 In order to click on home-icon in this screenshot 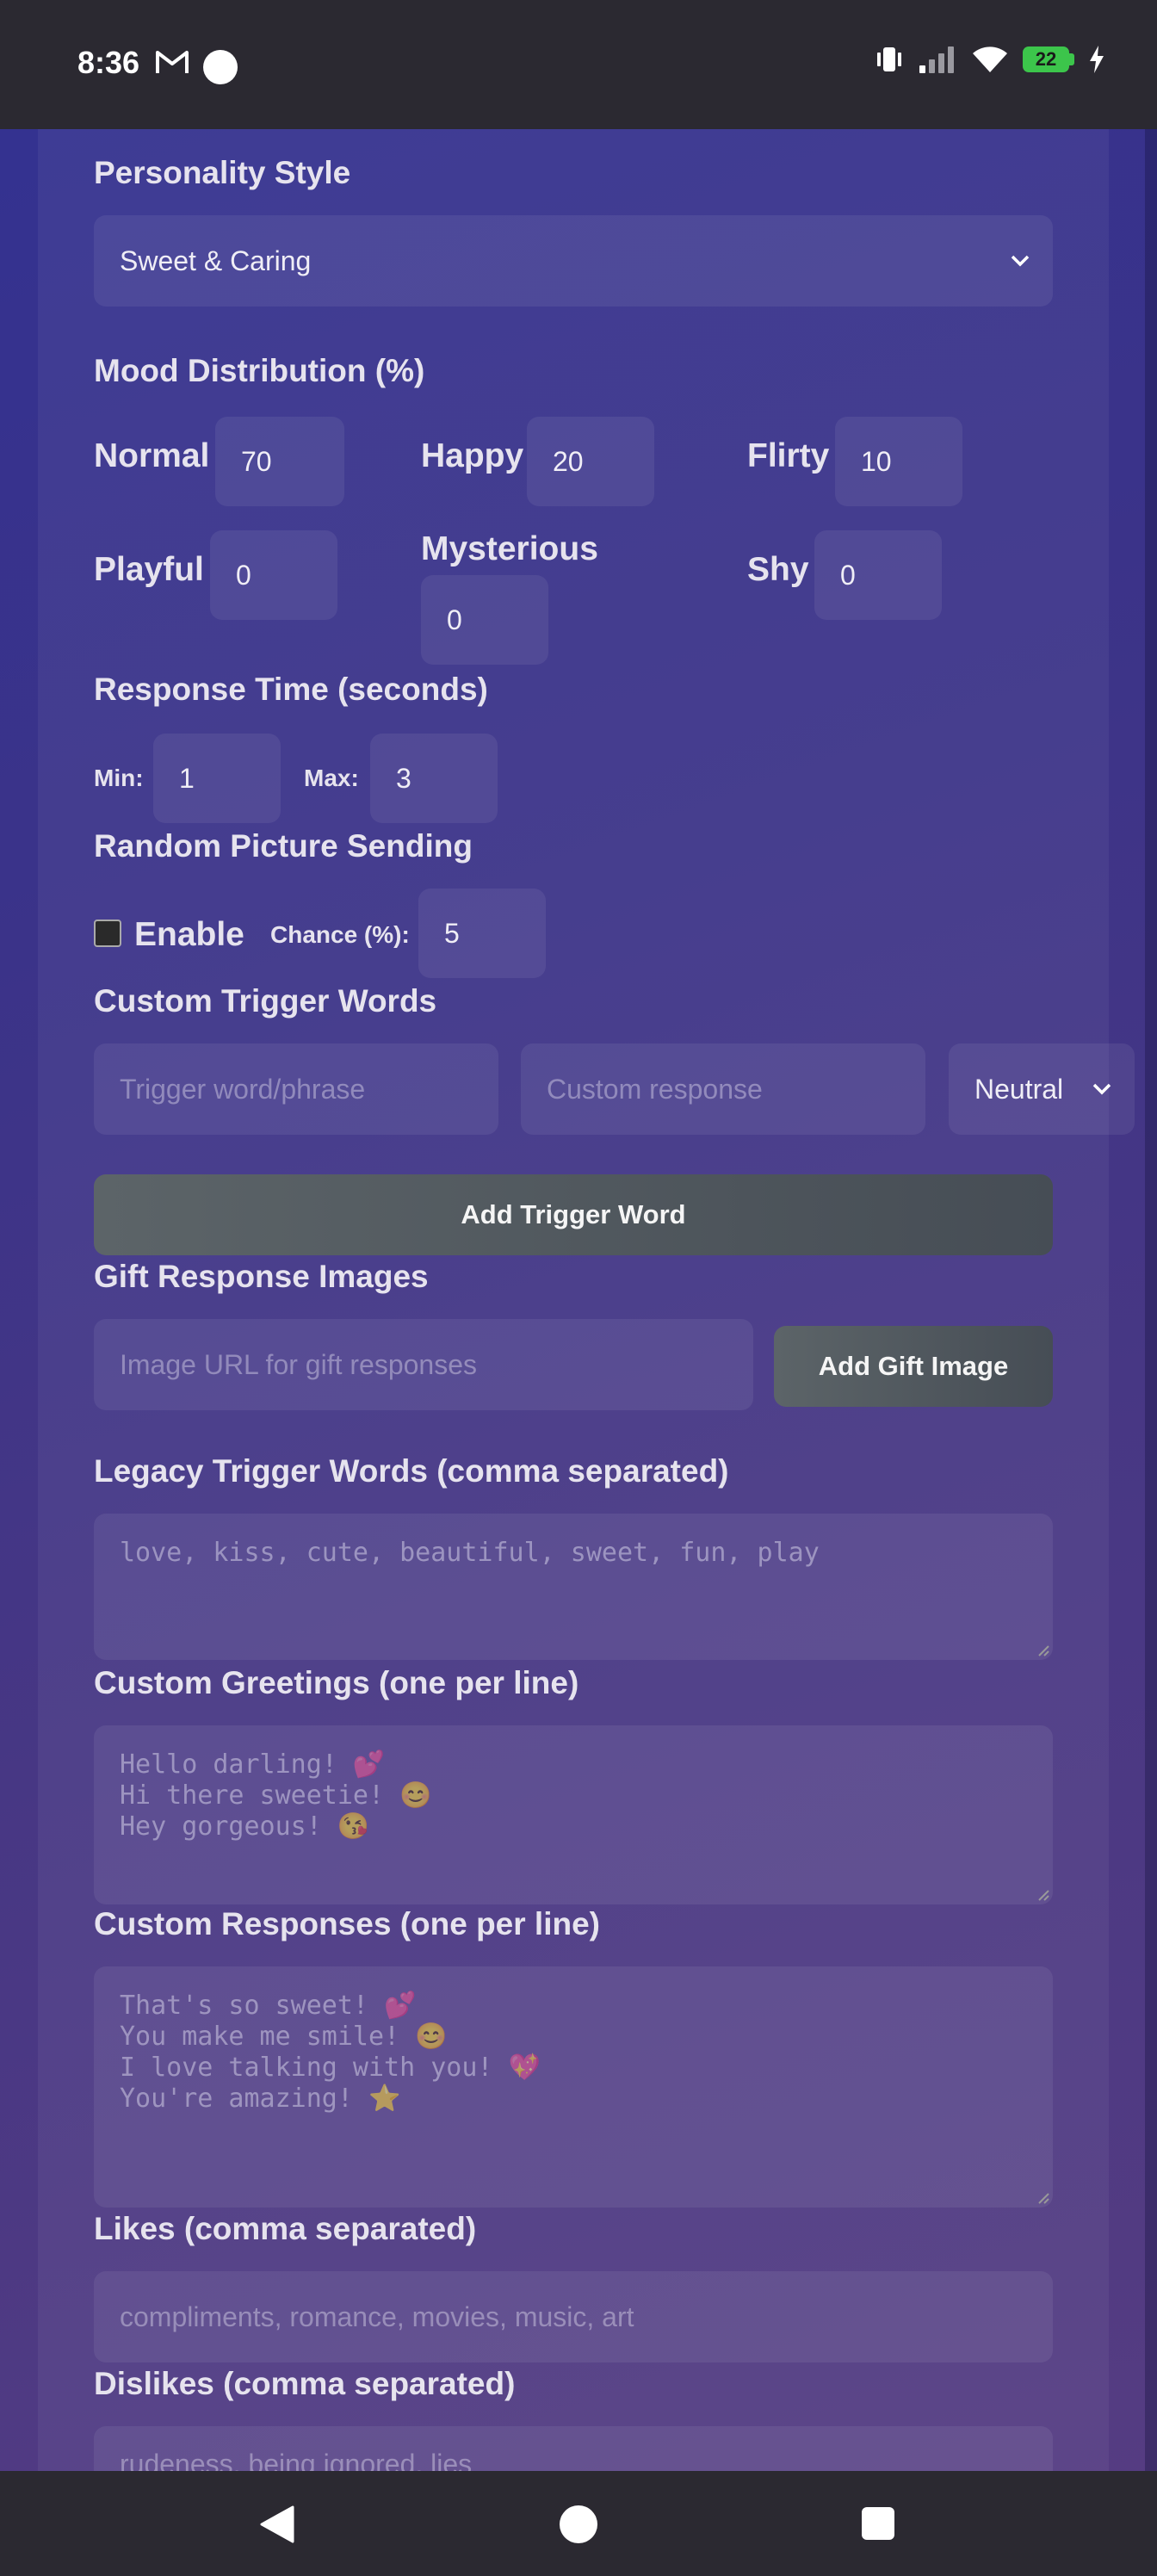, I will do `click(579, 2524)`.